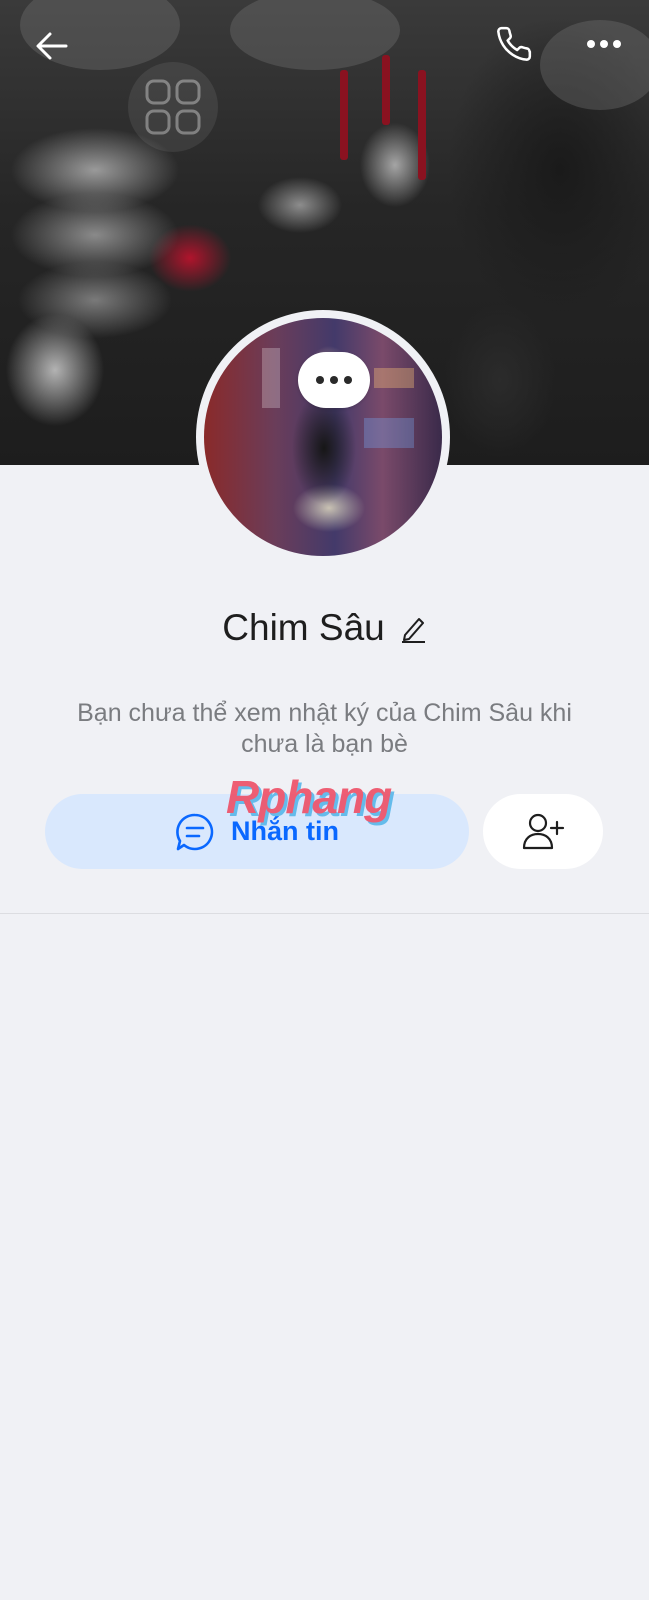 This screenshot has width=649, height=1600. I want to click on watermark-logo: Rphang, so click(309, 797).